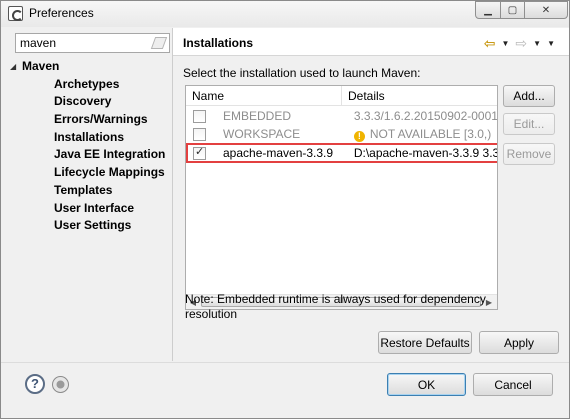 This screenshot has height=419, width=570. What do you see at coordinates (425, 342) in the screenshot?
I see `restore-defaults-button: Restore Defaults` at bounding box center [425, 342].